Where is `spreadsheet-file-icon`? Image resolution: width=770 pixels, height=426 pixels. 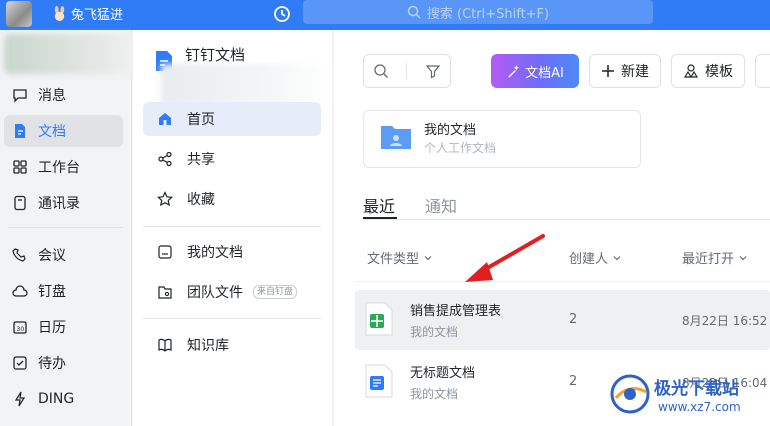
spreadsheet-file-icon is located at coordinates (379, 319).